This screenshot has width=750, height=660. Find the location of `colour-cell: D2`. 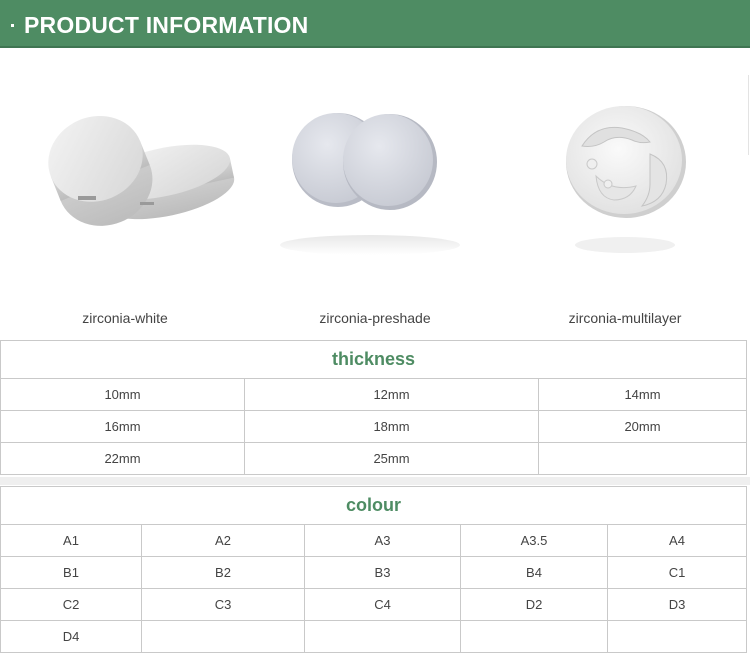

colour-cell: D2 is located at coordinates (534, 604).